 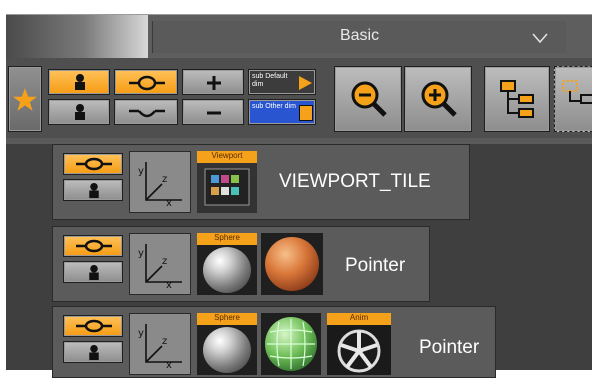 What do you see at coordinates (355, 181) in the screenshot?
I see `node-label: VIEWPORT_TILE` at bounding box center [355, 181].